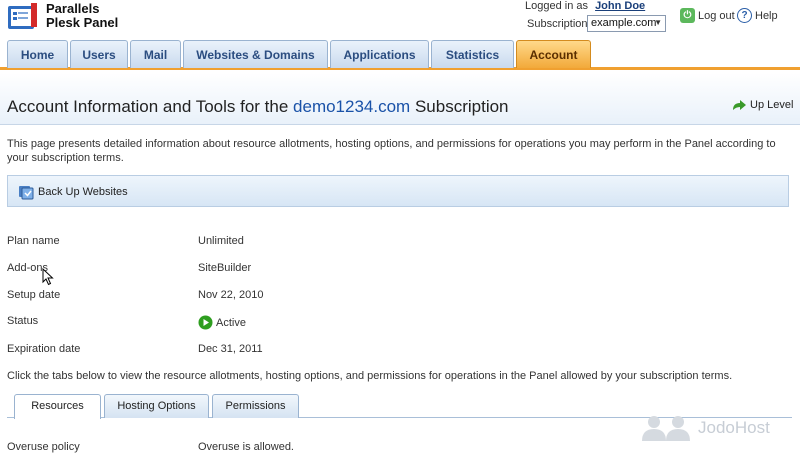  Describe the element at coordinates (255, 54) in the screenshot. I see `tab-websites-domains: Websites & Domains` at that location.